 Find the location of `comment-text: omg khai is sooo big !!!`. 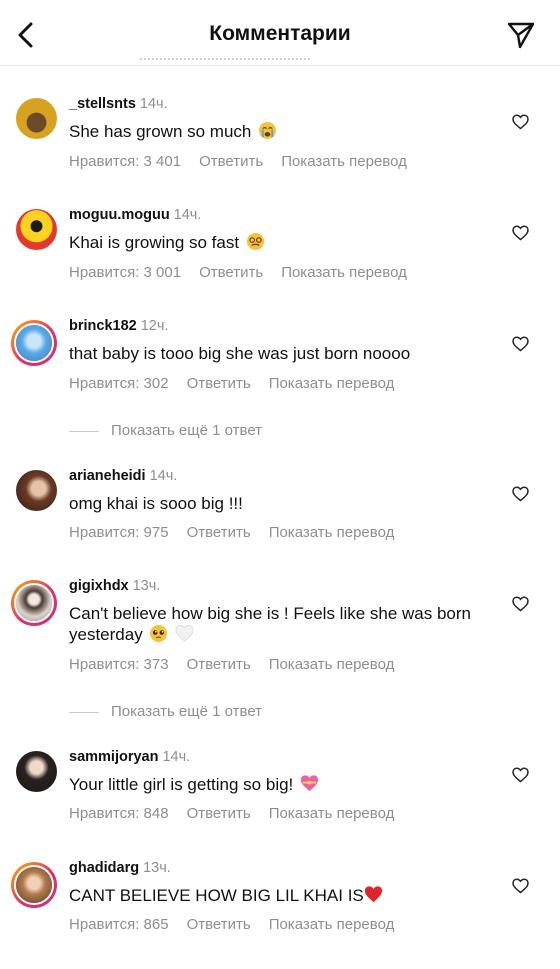

comment-text: omg khai is sooo big !!! is located at coordinates (279, 503).